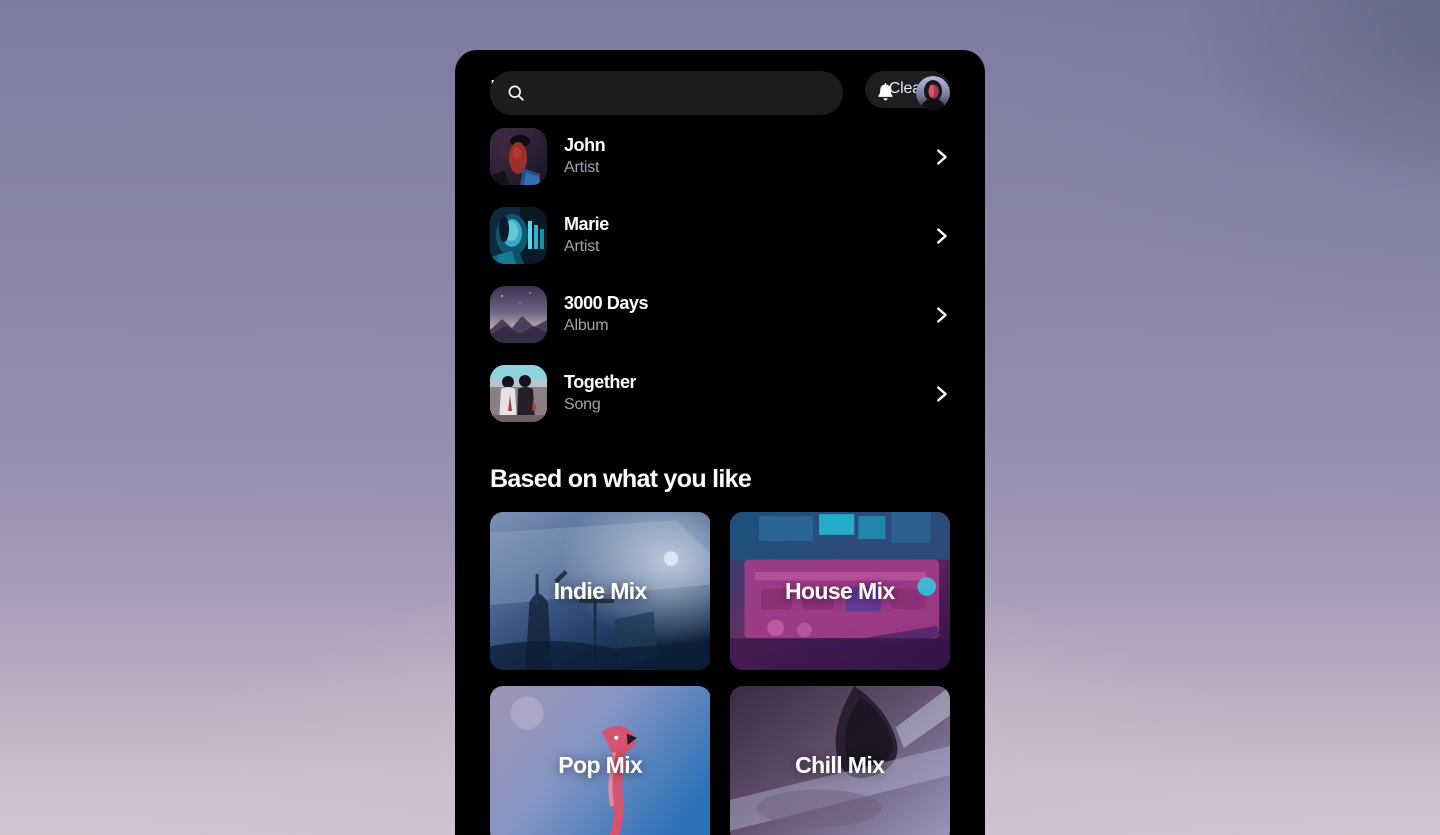 The image size is (1440, 835). I want to click on mix-card-indie: Indie Mix, so click(600, 591).